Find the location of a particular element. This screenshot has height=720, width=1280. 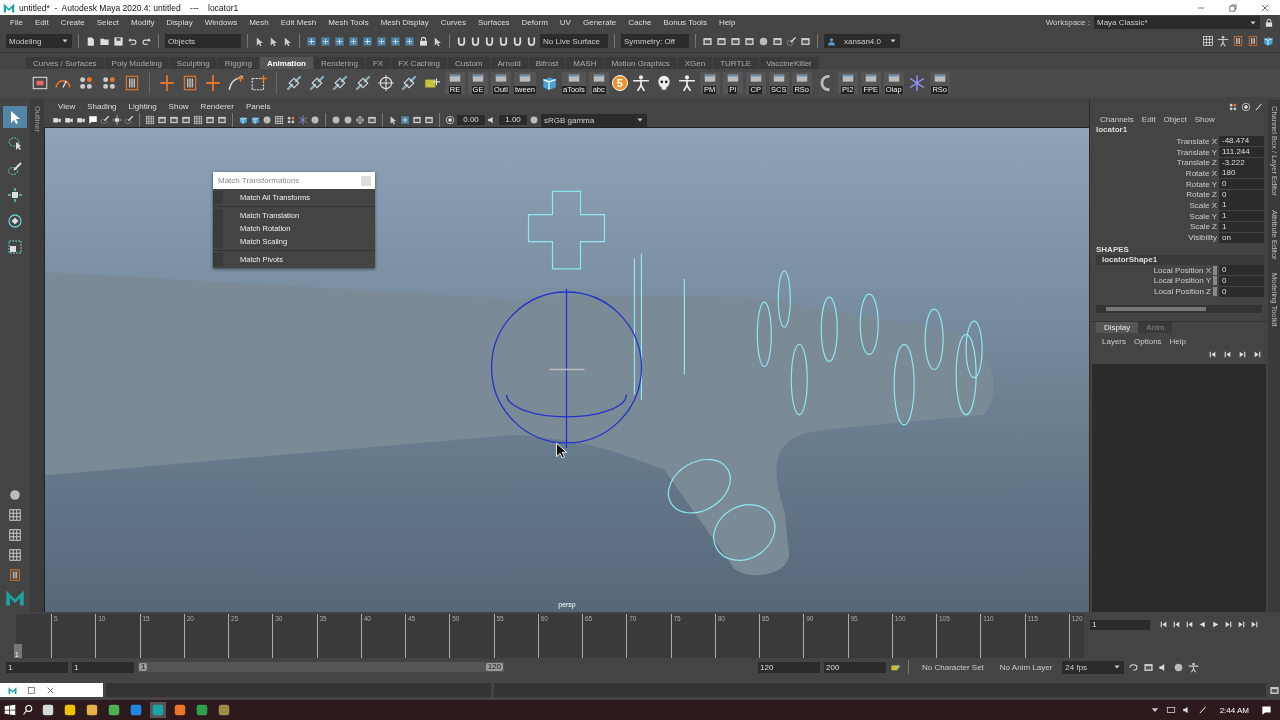

minimized-window-bar is located at coordinates (51, 690).